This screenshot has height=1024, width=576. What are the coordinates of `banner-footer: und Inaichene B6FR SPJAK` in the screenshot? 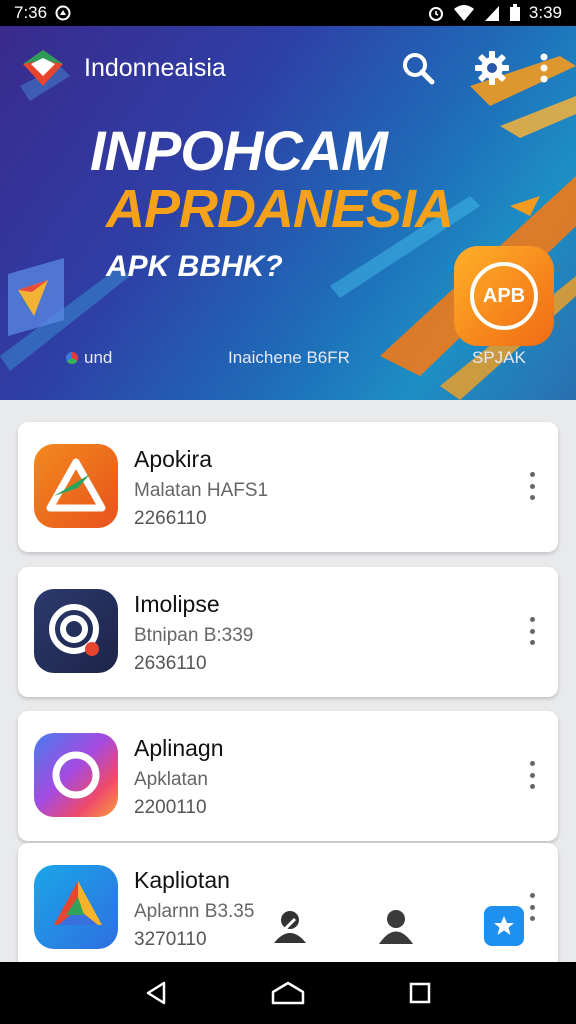 It's located at (288, 363).